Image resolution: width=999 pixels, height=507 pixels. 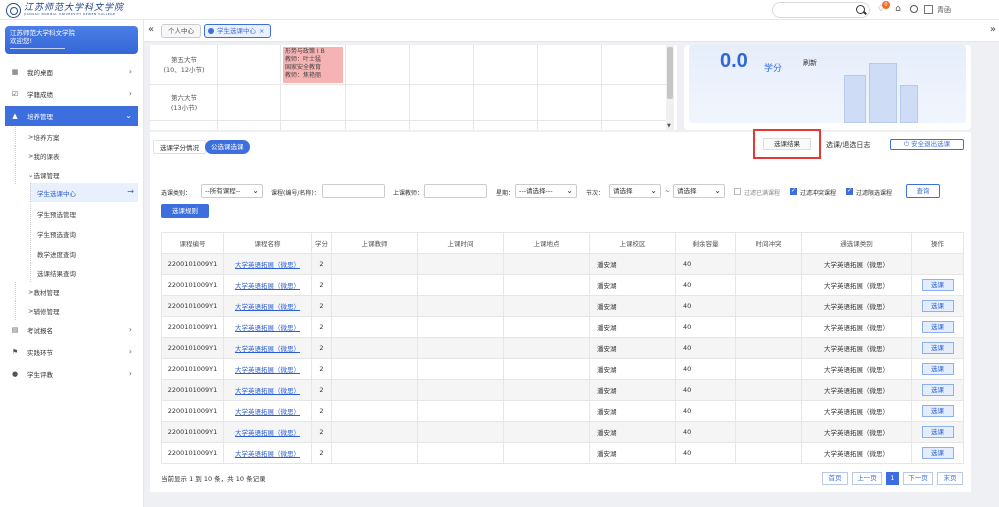 What do you see at coordinates (321, 432) in the screenshot?
I see `cell-credit: 2` at bounding box center [321, 432].